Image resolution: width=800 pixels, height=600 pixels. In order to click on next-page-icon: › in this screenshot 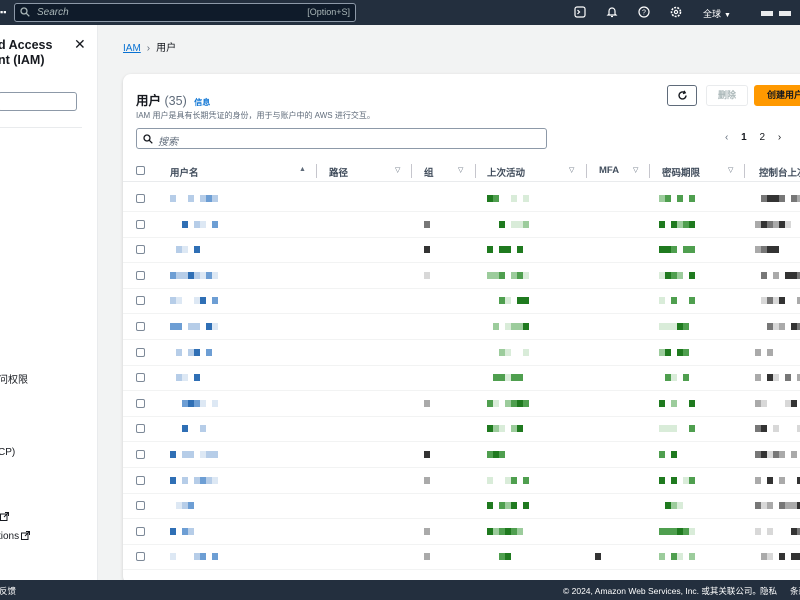, I will do `click(779, 137)`.